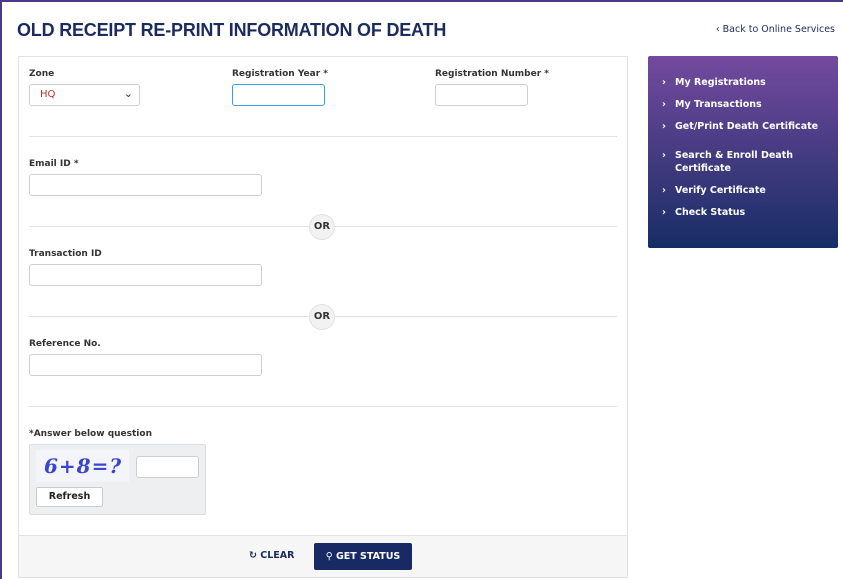 This screenshot has height=579, width=843. Describe the element at coordinates (145, 365) in the screenshot. I see `reference-no-input` at that location.